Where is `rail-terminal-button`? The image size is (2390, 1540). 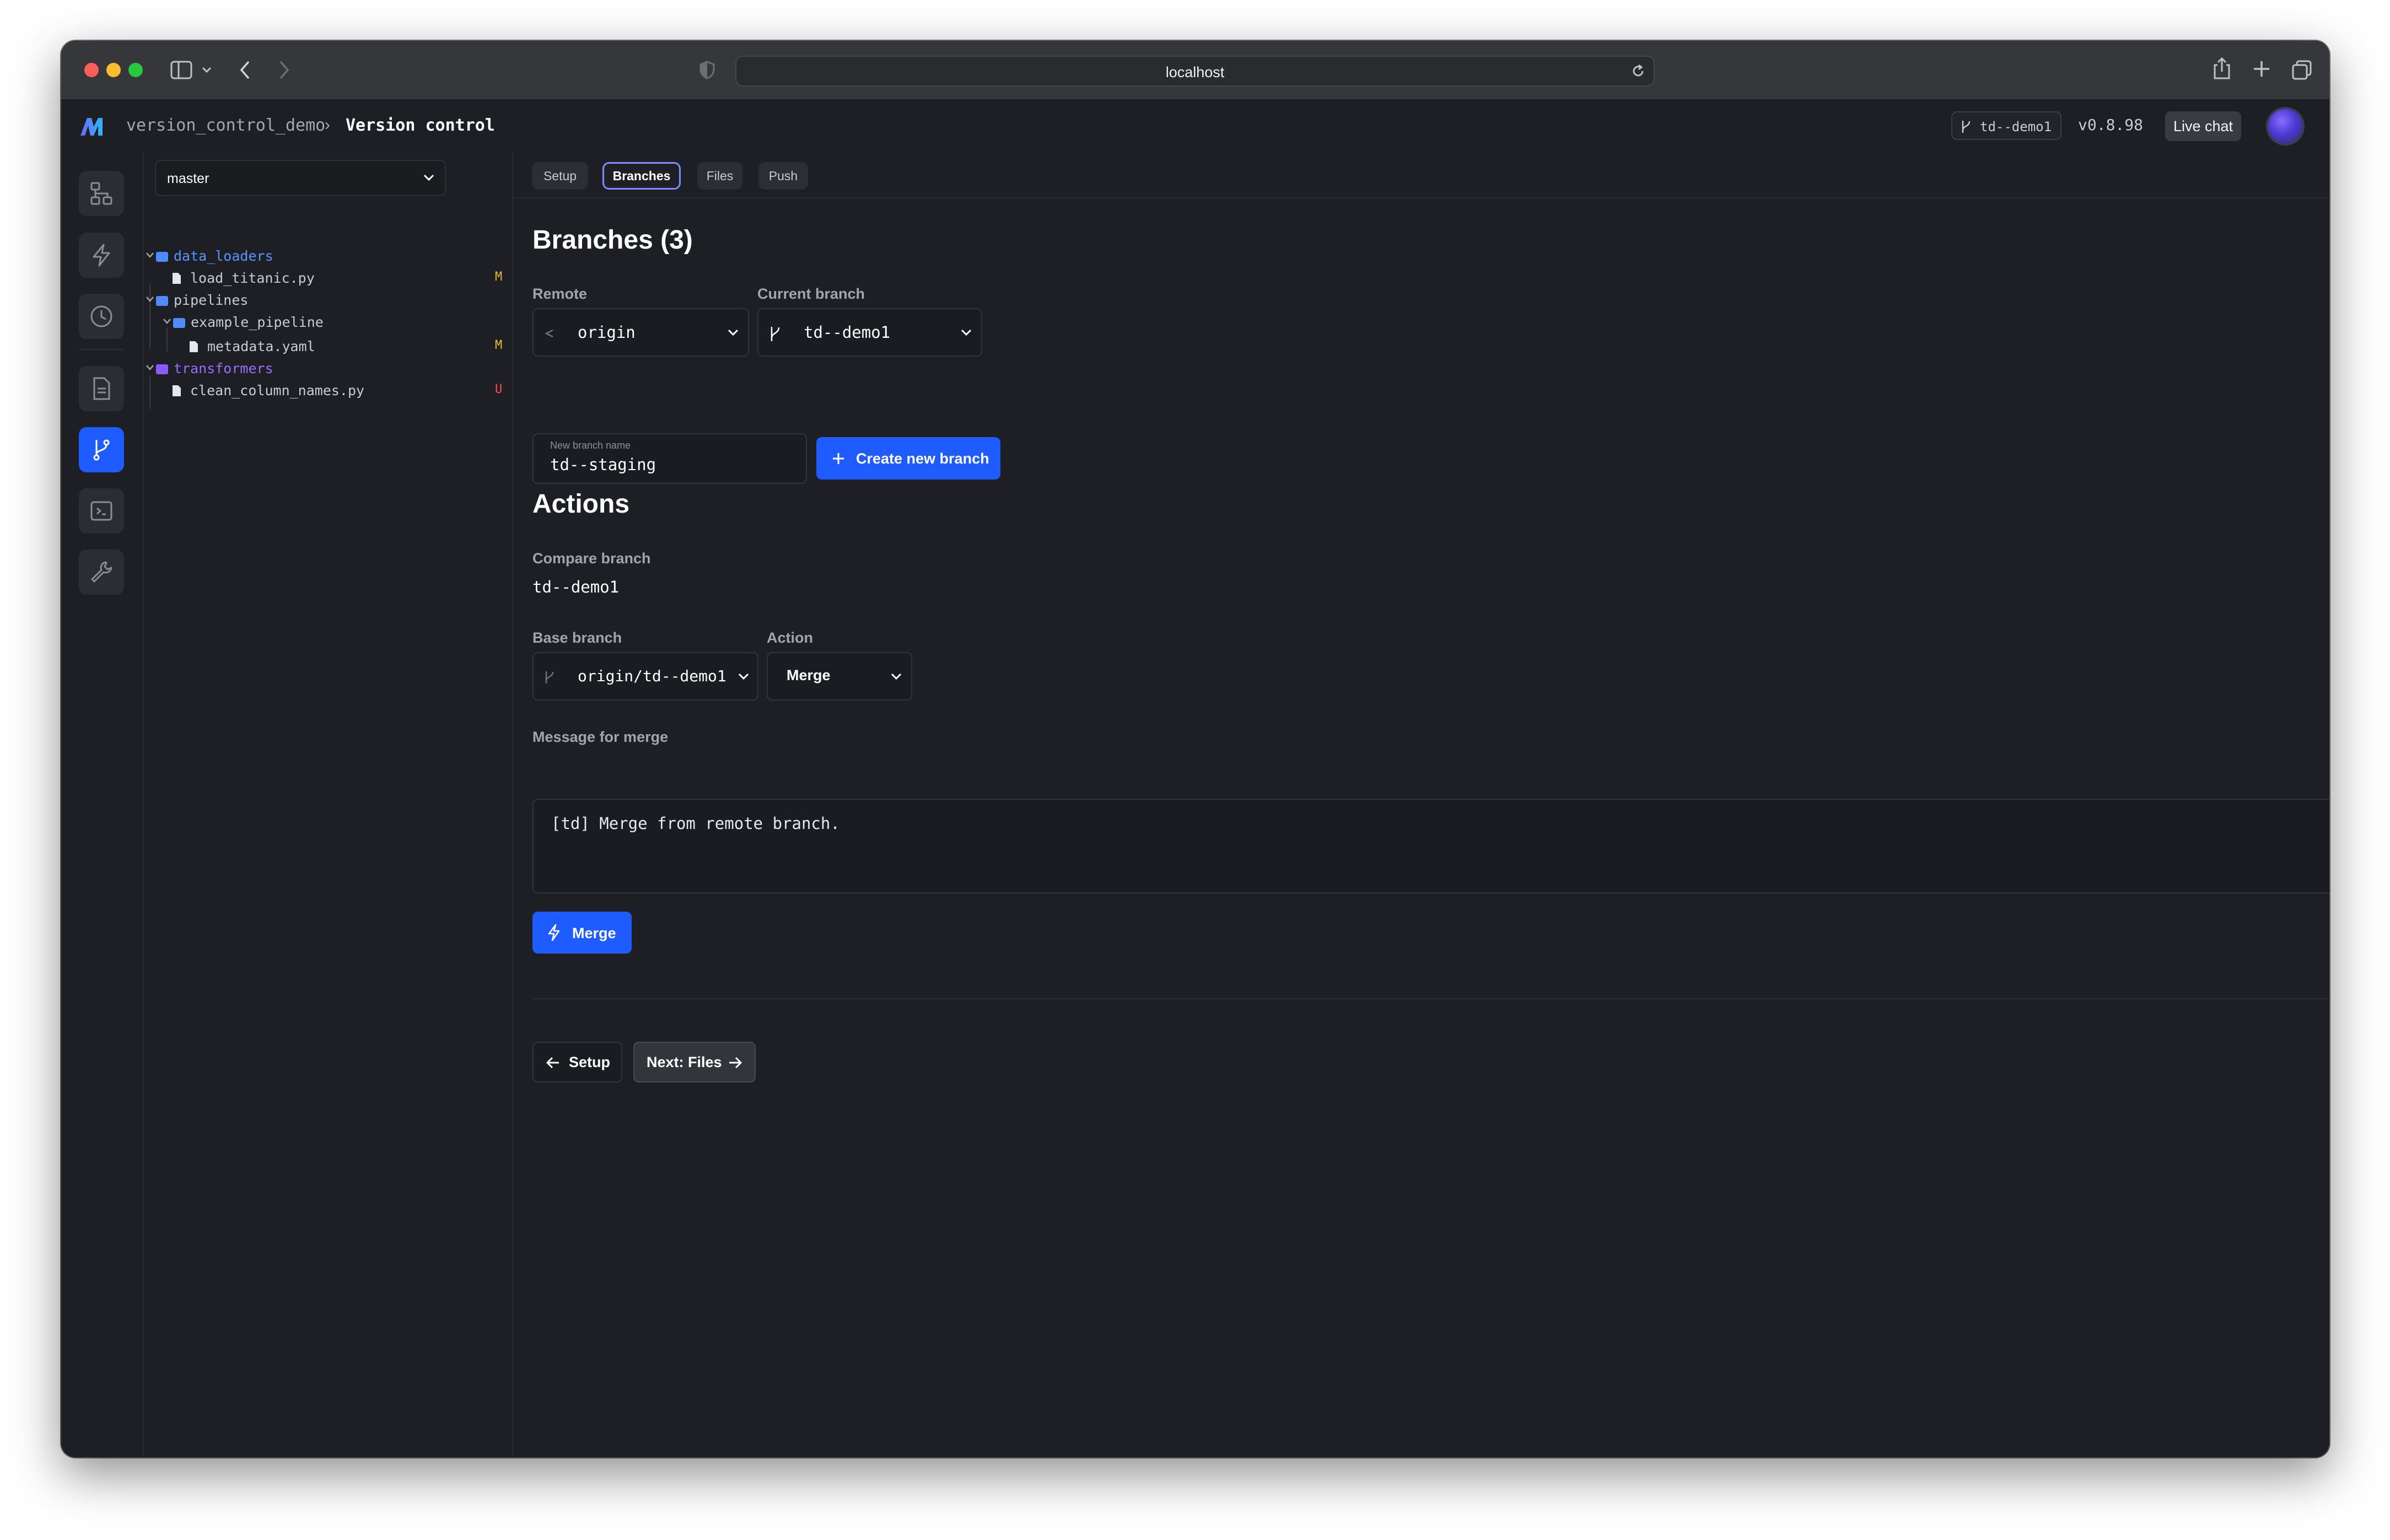 rail-terminal-button is located at coordinates (101, 511).